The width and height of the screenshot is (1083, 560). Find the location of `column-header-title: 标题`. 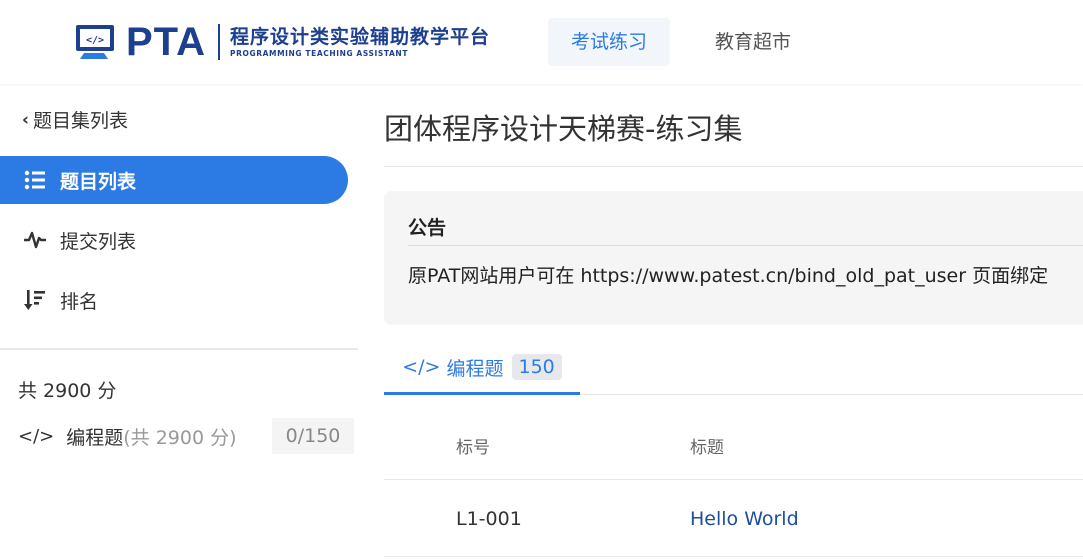

column-header-title: 标题 is located at coordinates (707, 445).